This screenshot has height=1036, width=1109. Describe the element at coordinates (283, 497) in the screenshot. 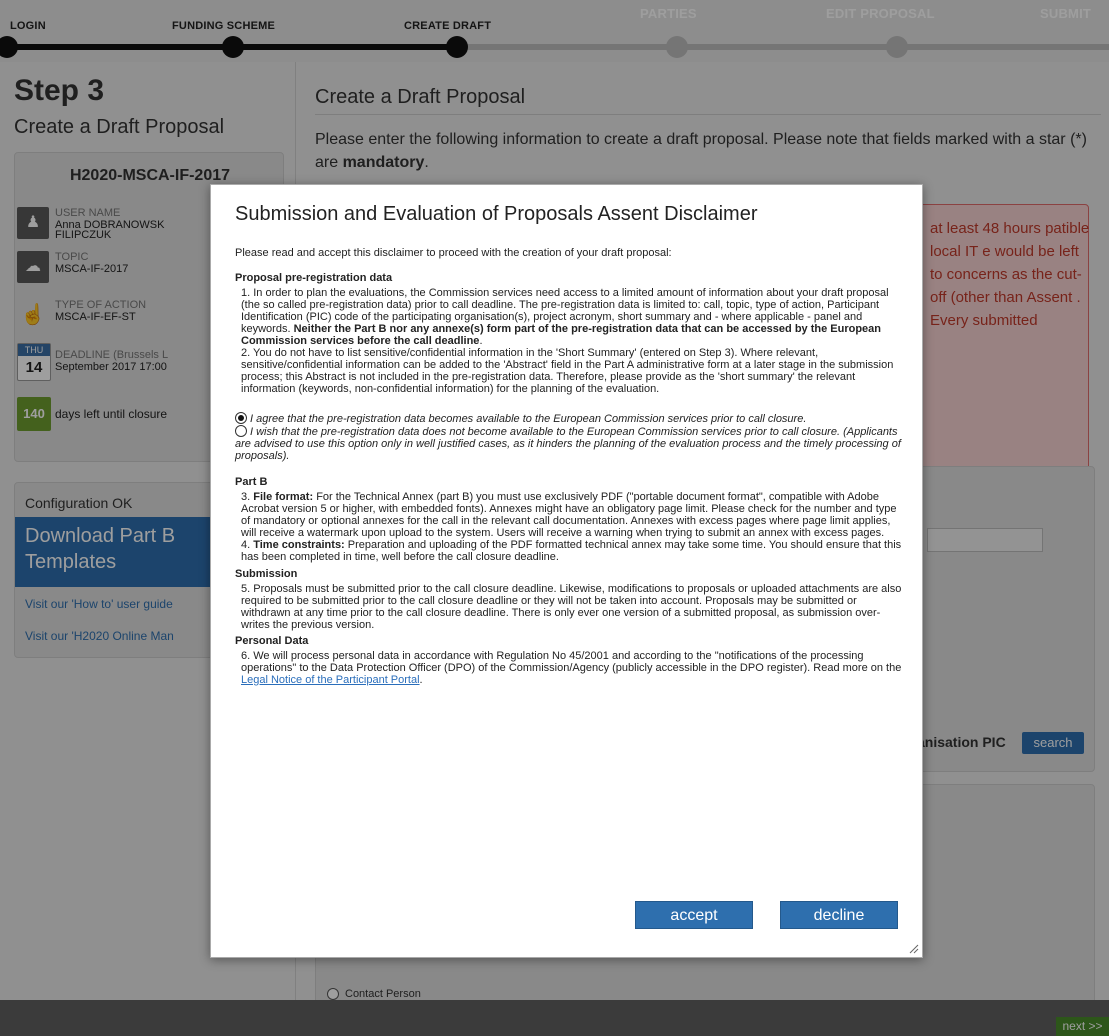

I see `clause-3-bold: File format:` at that location.